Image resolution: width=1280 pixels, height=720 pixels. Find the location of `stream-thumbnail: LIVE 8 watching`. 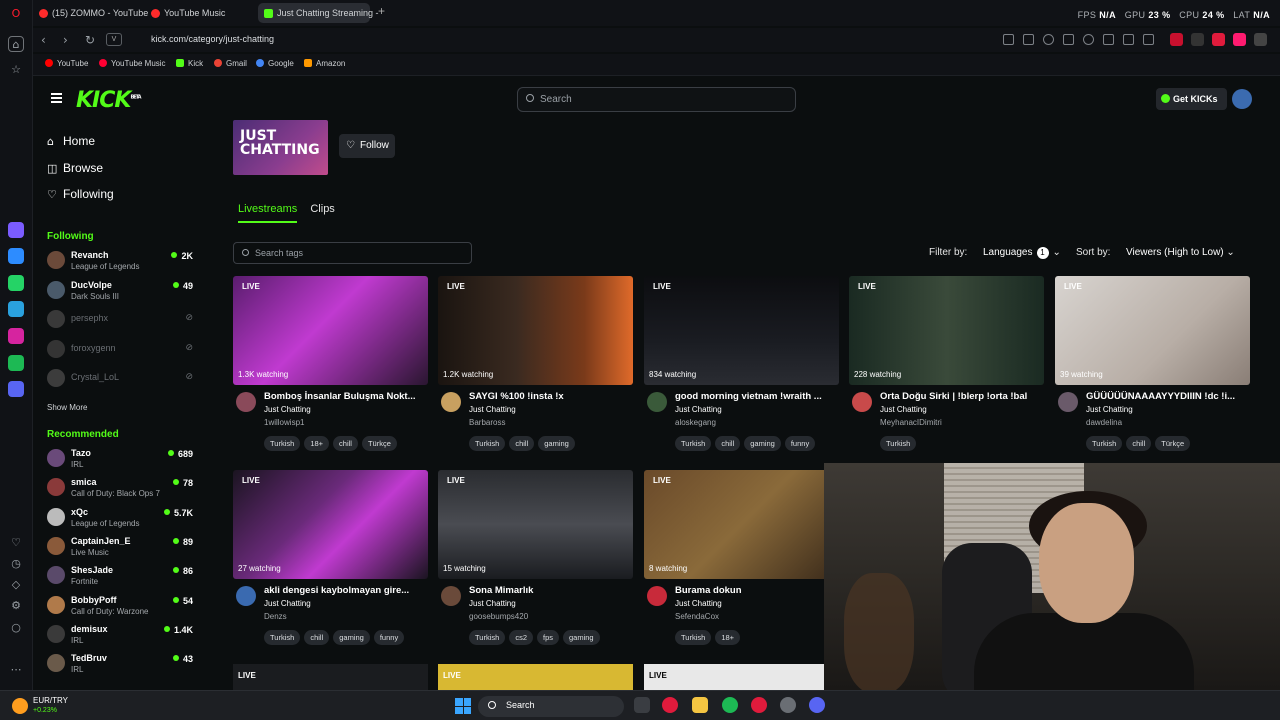

stream-thumbnail: LIVE 8 watching is located at coordinates (741, 524).